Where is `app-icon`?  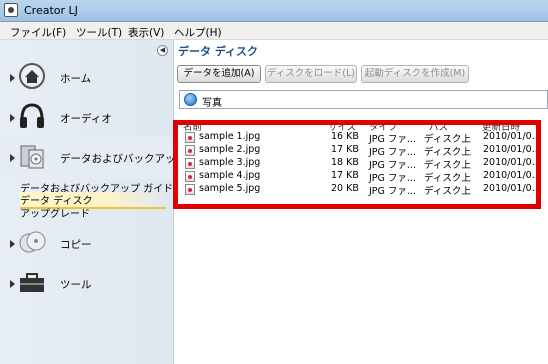
app-icon is located at coordinates (11, 10).